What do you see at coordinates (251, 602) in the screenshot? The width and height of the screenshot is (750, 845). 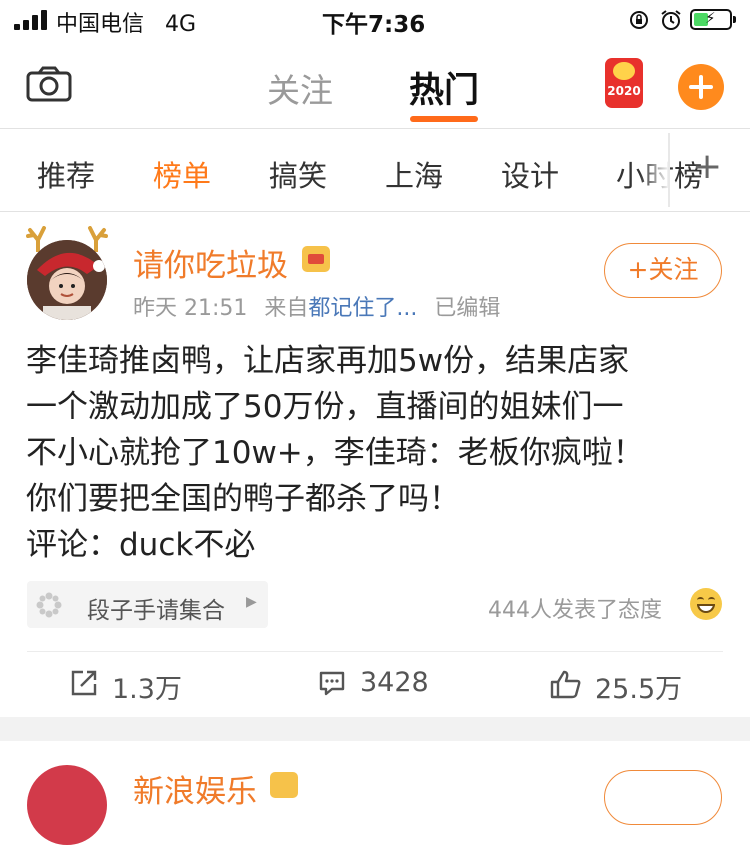 I see `chevron-right-icon: ▶` at bounding box center [251, 602].